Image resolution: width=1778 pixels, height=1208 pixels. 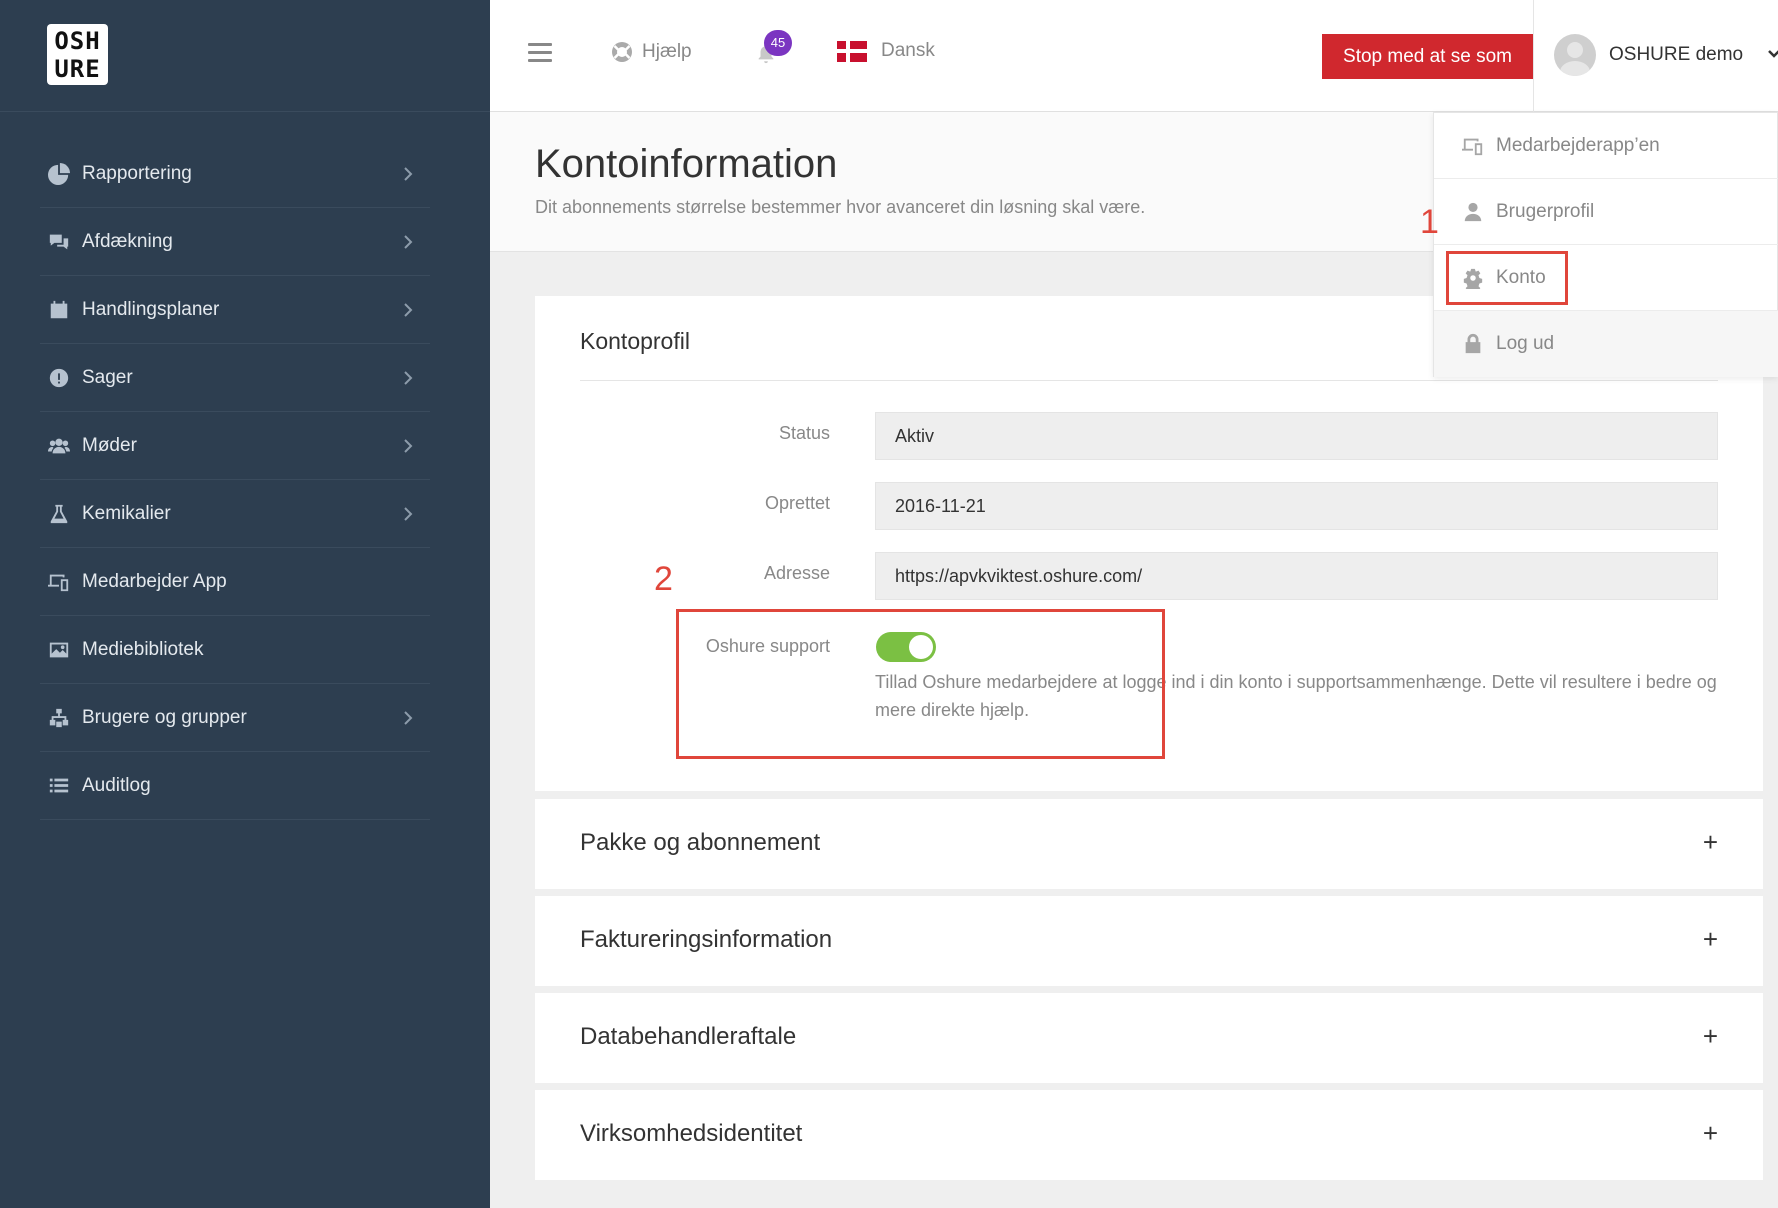 What do you see at coordinates (691, 1133) in the screenshot?
I see `section-title: Virksomhedsidentitet` at bounding box center [691, 1133].